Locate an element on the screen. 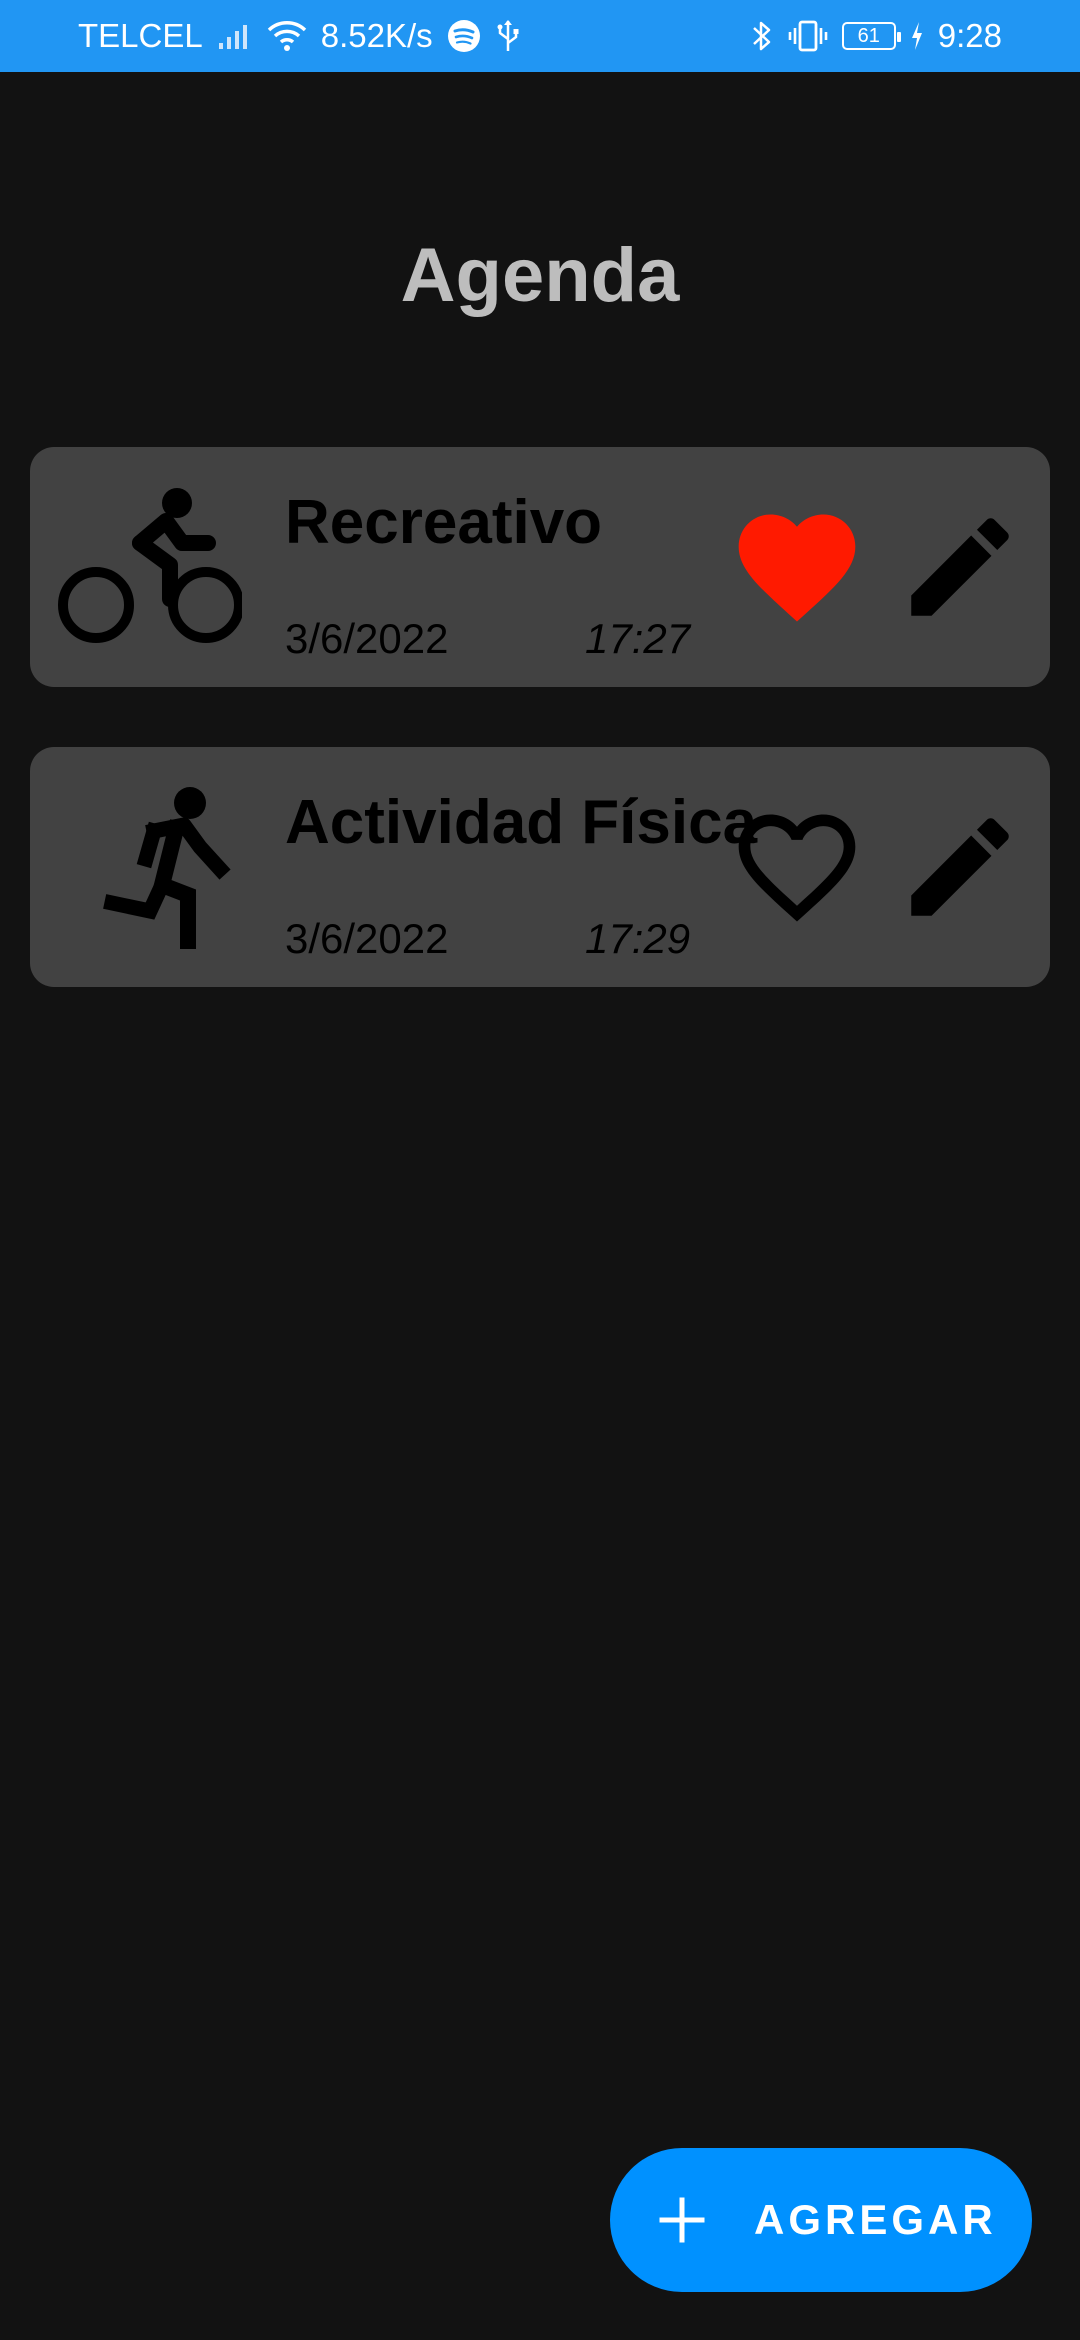 This screenshot has width=1080, height=2340. list-item: Recreativo 3/6/2022 17:27 is located at coordinates (540, 567).